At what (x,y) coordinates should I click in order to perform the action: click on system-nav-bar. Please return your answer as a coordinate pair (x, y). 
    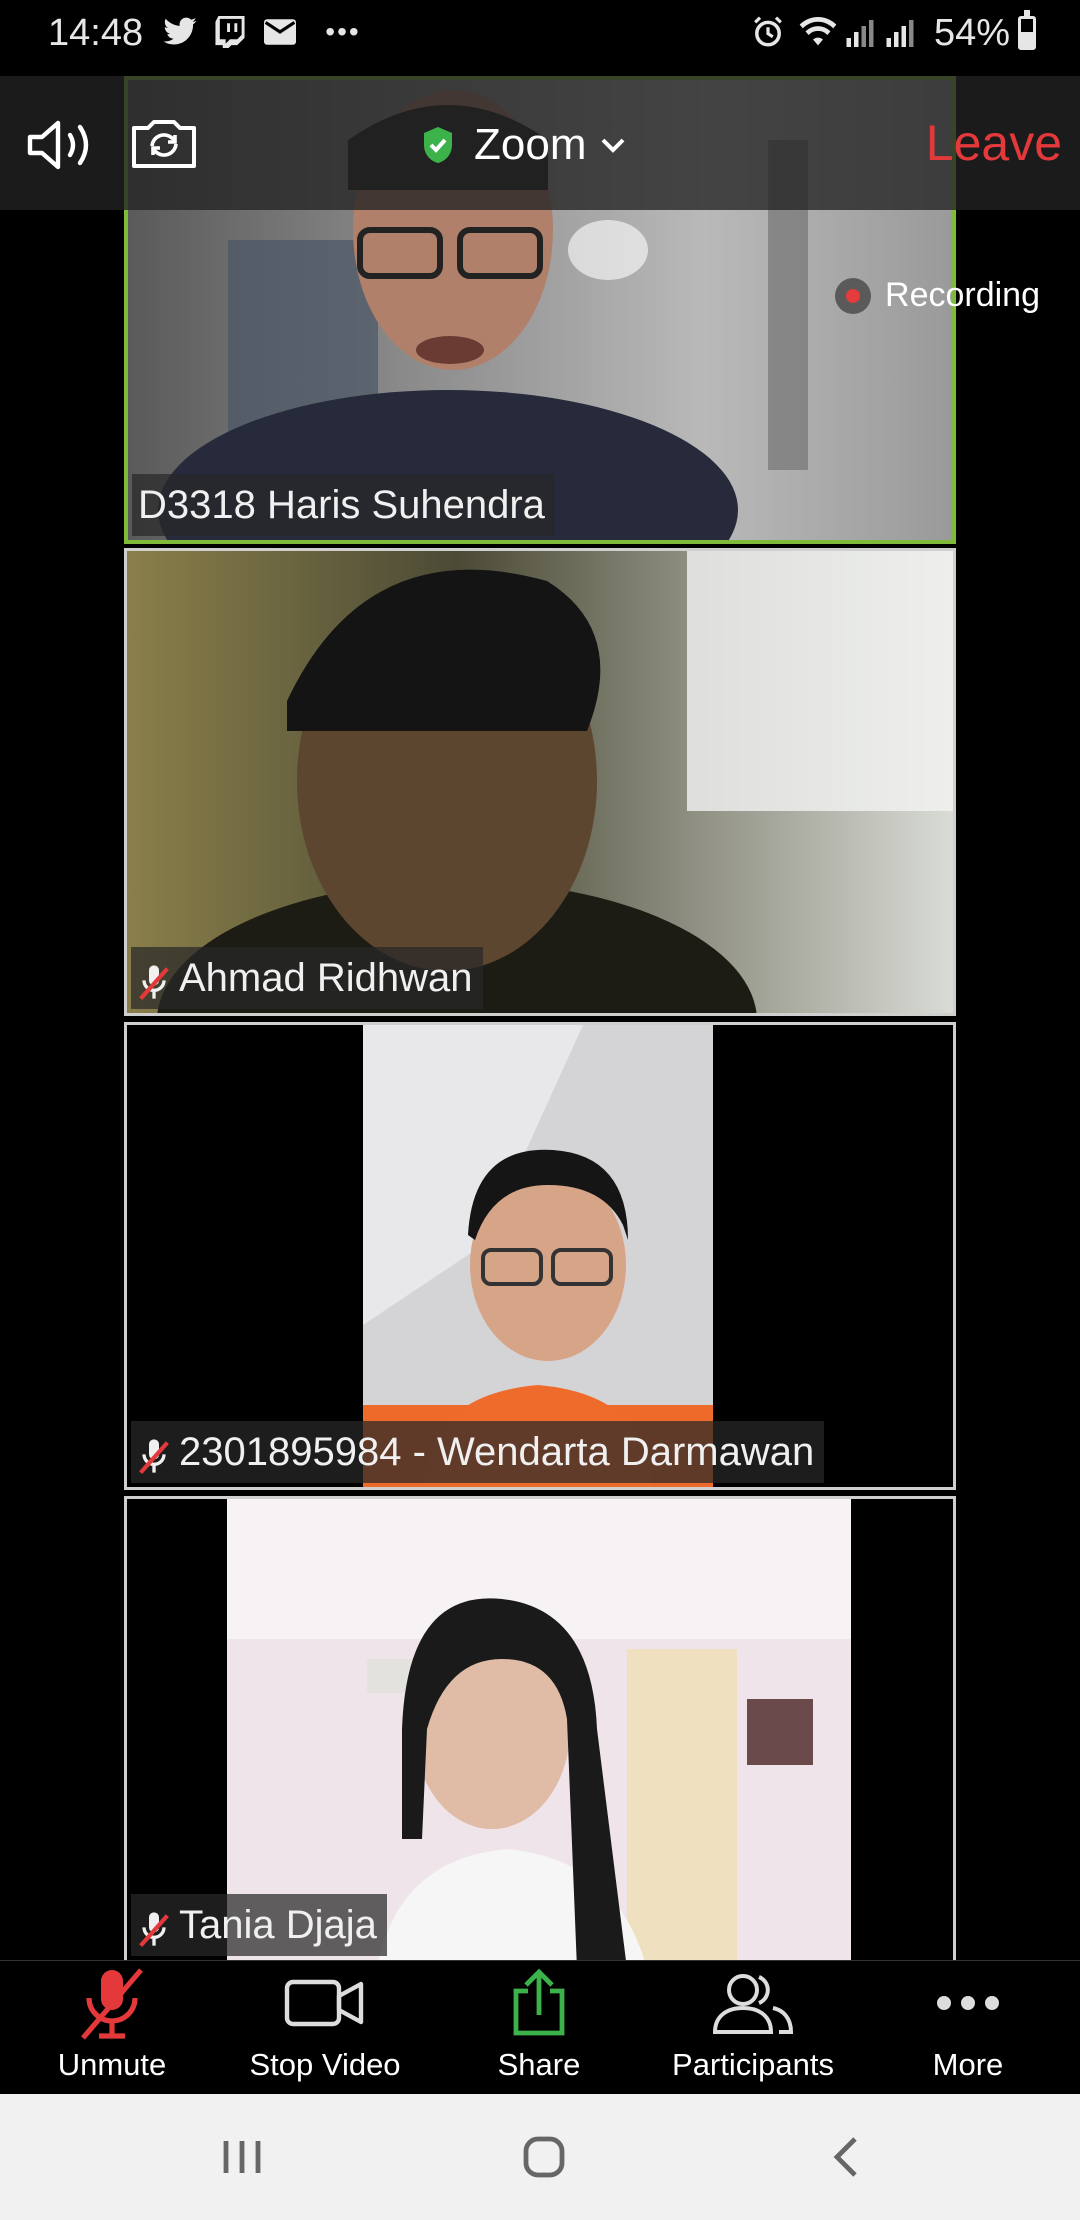
    Looking at the image, I should click on (540, 2157).